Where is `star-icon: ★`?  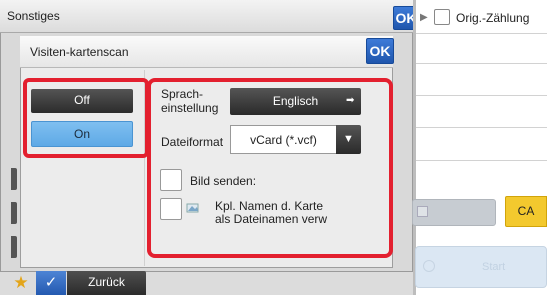 star-icon: ★ is located at coordinates (21, 283).